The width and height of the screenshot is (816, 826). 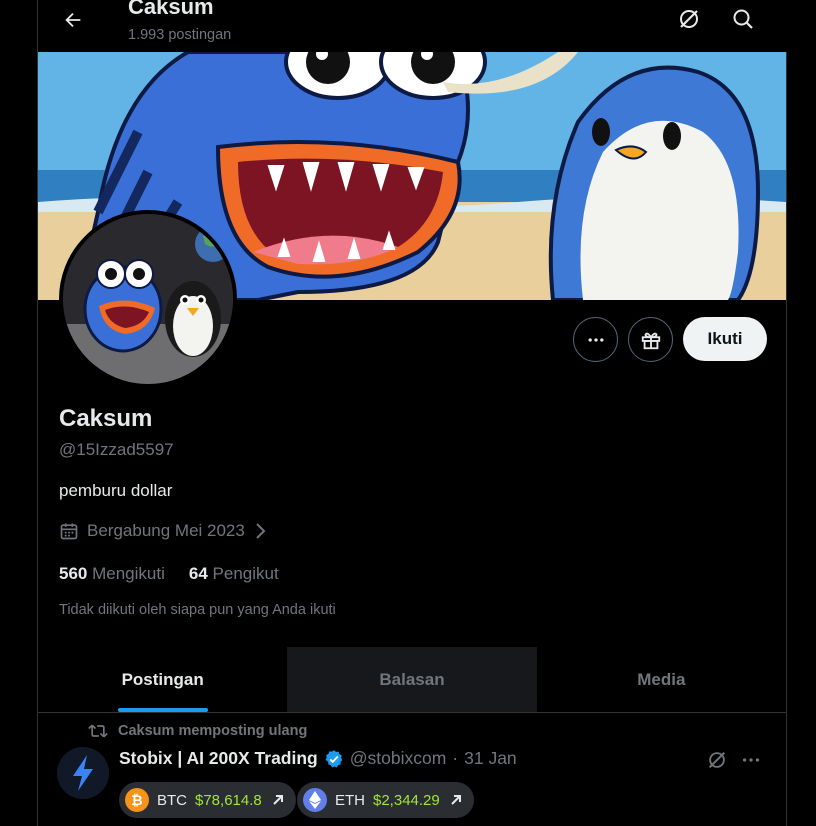 I want to click on join-date: Bergabung Mei 2023, so click(x=164, y=531).